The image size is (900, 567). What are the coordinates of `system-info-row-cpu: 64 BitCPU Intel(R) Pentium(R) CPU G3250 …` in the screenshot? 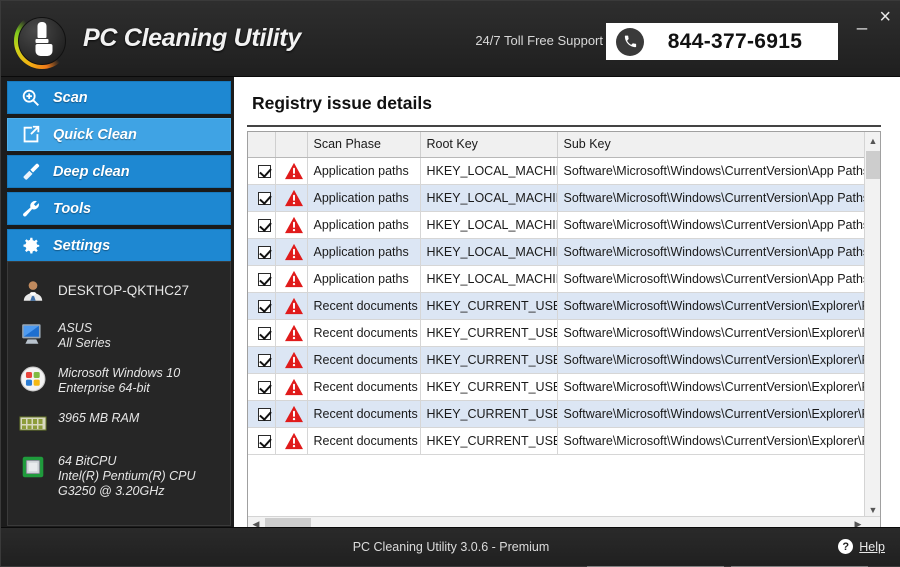 It's located at (119, 475).